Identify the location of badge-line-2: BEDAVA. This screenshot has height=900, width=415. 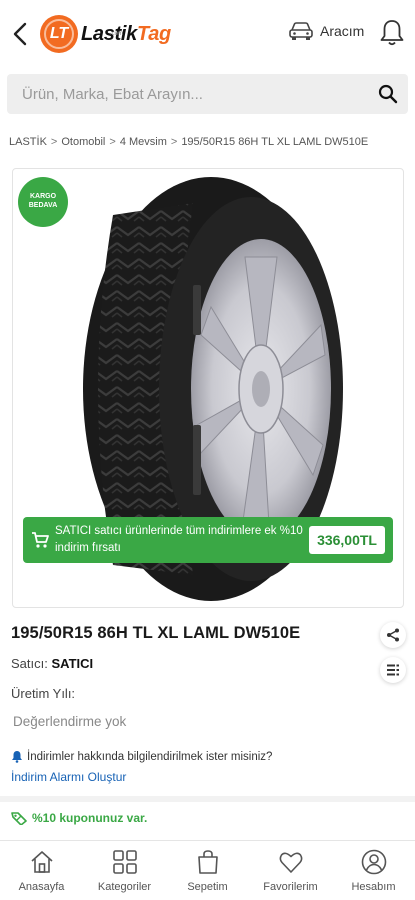
(43, 205).